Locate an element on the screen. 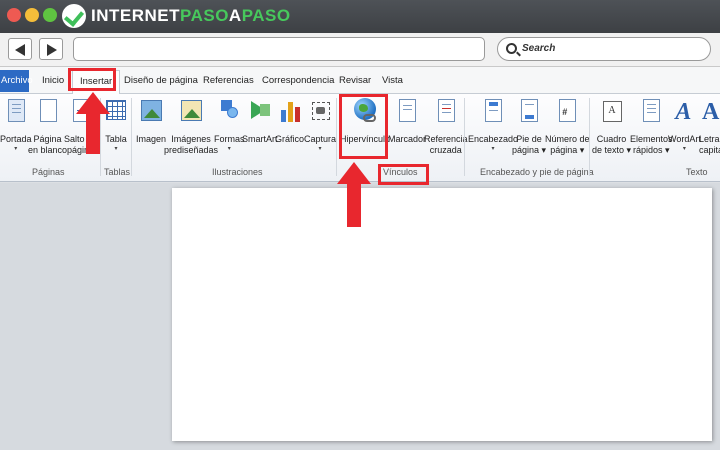 The height and width of the screenshot is (450, 720). formas-button: Formas ▾ is located at coordinates (229, 125).